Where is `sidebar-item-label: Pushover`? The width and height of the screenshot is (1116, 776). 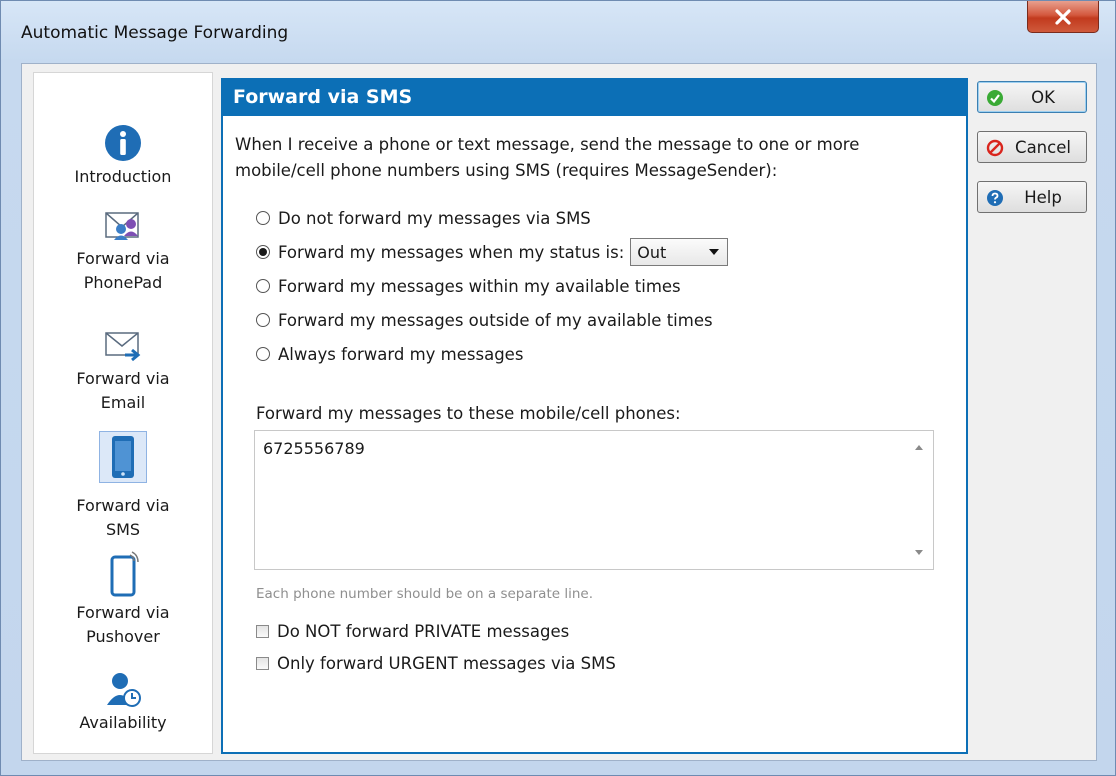
sidebar-item-label: Pushover is located at coordinates (123, 636).